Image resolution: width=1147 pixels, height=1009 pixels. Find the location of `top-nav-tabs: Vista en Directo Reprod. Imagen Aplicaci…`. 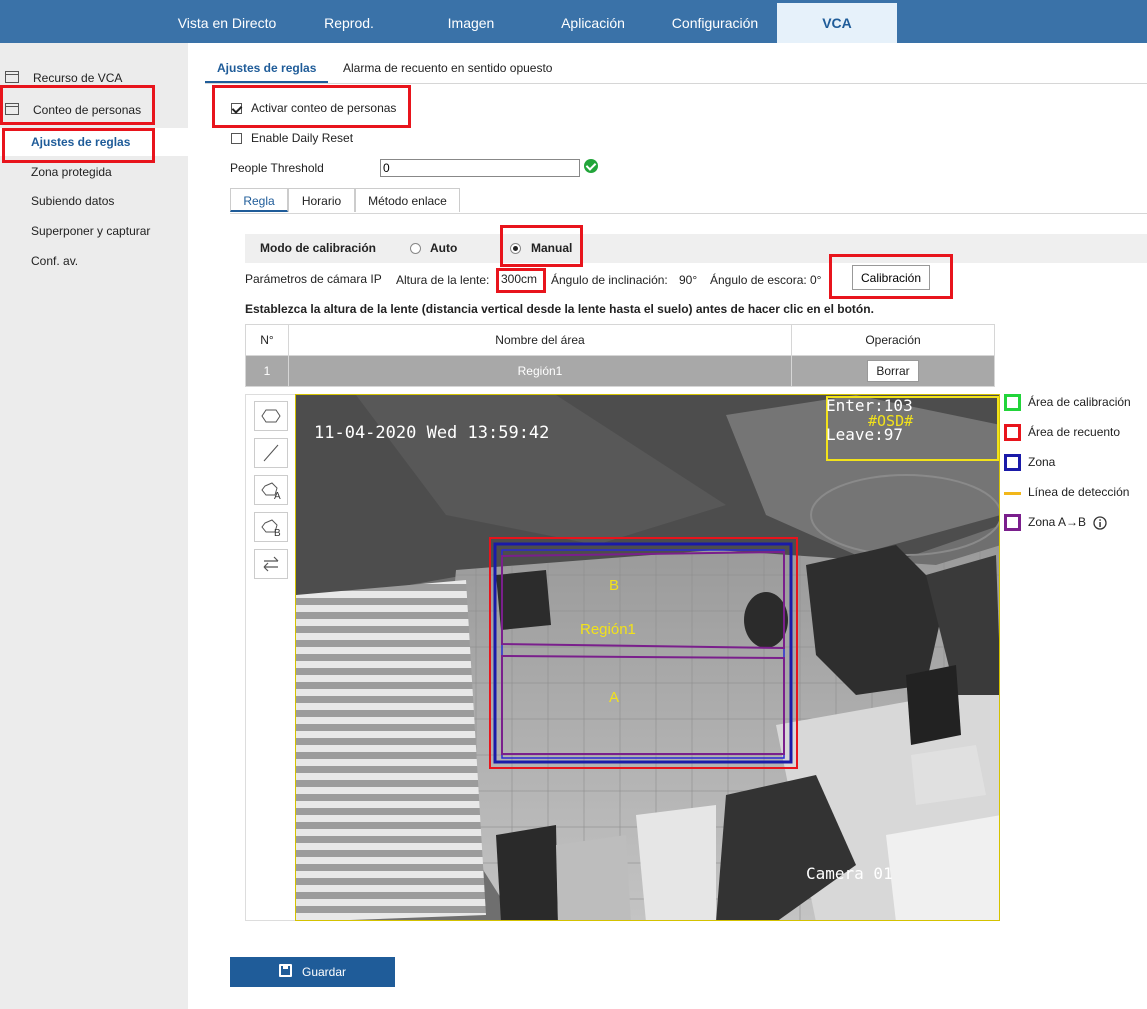

top-nav-tabs: Vista en Directo Reprod. Imagen Aplicaci… is located at coordinates (533, 23).